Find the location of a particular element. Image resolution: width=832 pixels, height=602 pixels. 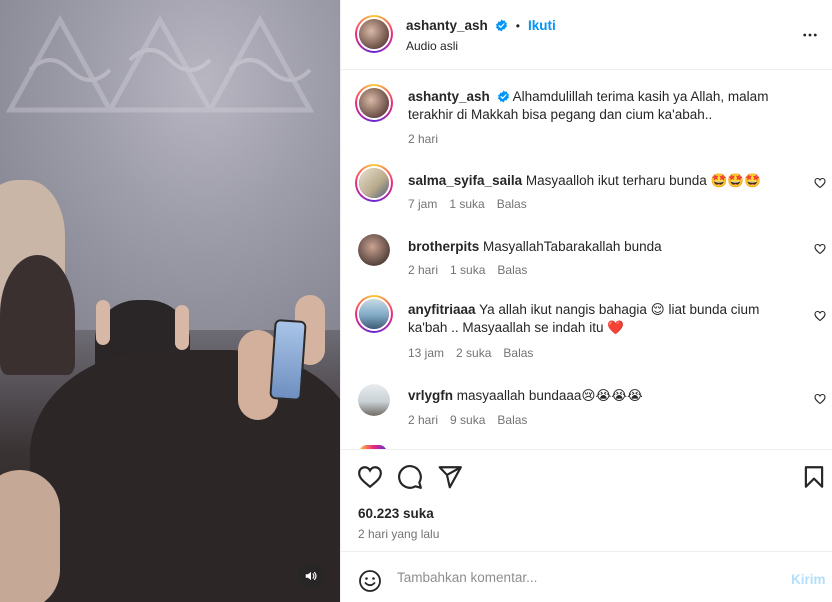

send-icon is located at coordinates (450, 477).